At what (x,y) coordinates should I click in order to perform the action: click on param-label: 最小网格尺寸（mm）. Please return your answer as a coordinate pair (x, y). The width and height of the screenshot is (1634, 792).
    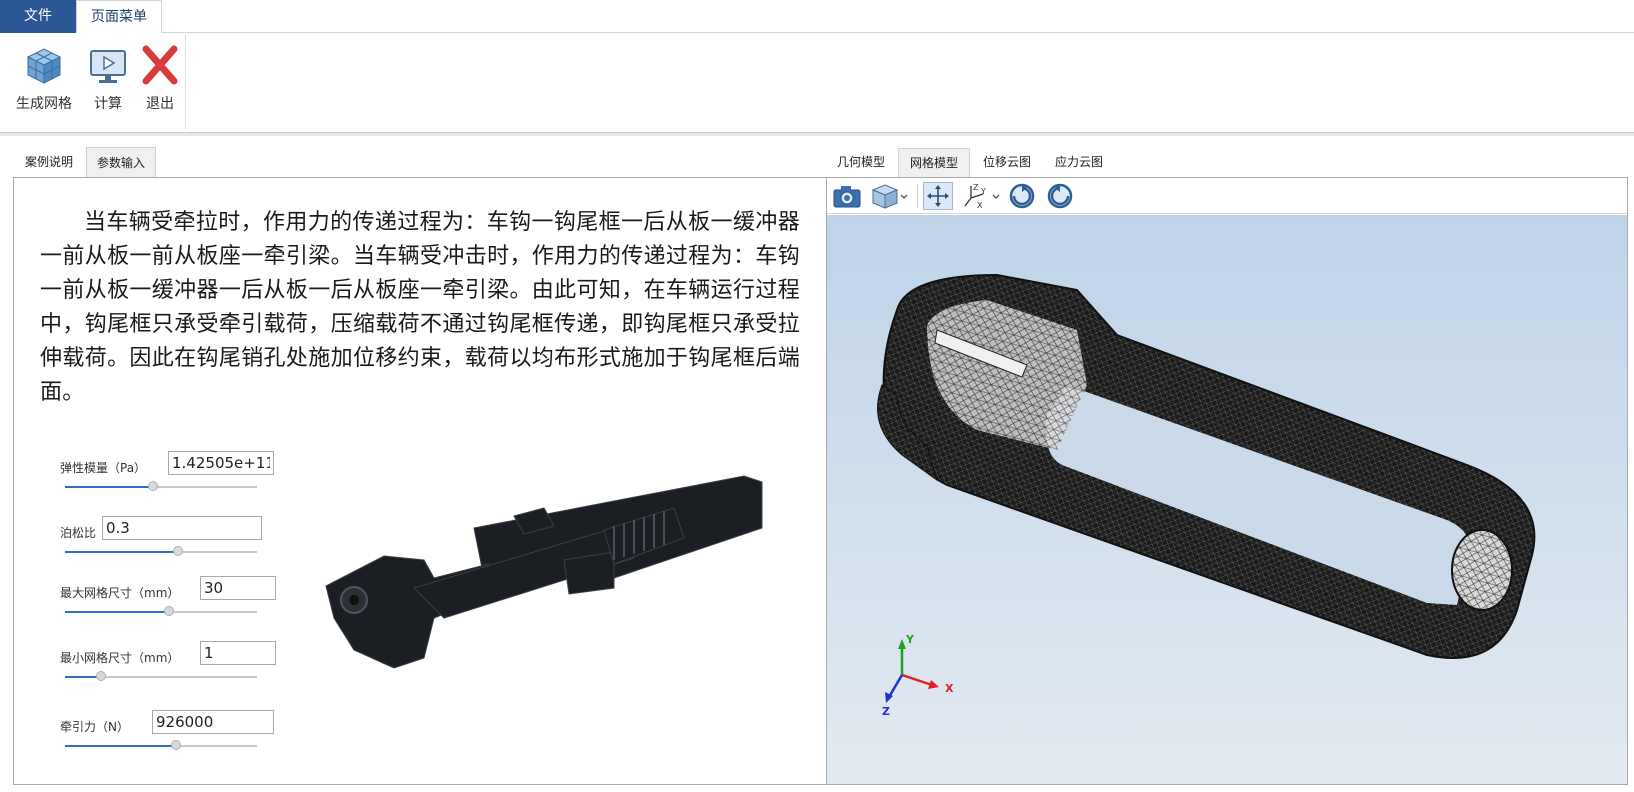
    Looking at the image, I should click on (120, 658).